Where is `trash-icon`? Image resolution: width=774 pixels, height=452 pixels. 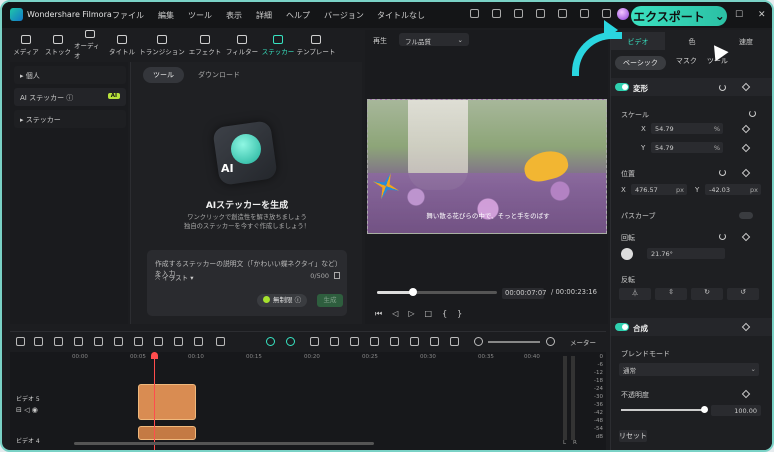 trash-icon is located at coordinates (337, 275).